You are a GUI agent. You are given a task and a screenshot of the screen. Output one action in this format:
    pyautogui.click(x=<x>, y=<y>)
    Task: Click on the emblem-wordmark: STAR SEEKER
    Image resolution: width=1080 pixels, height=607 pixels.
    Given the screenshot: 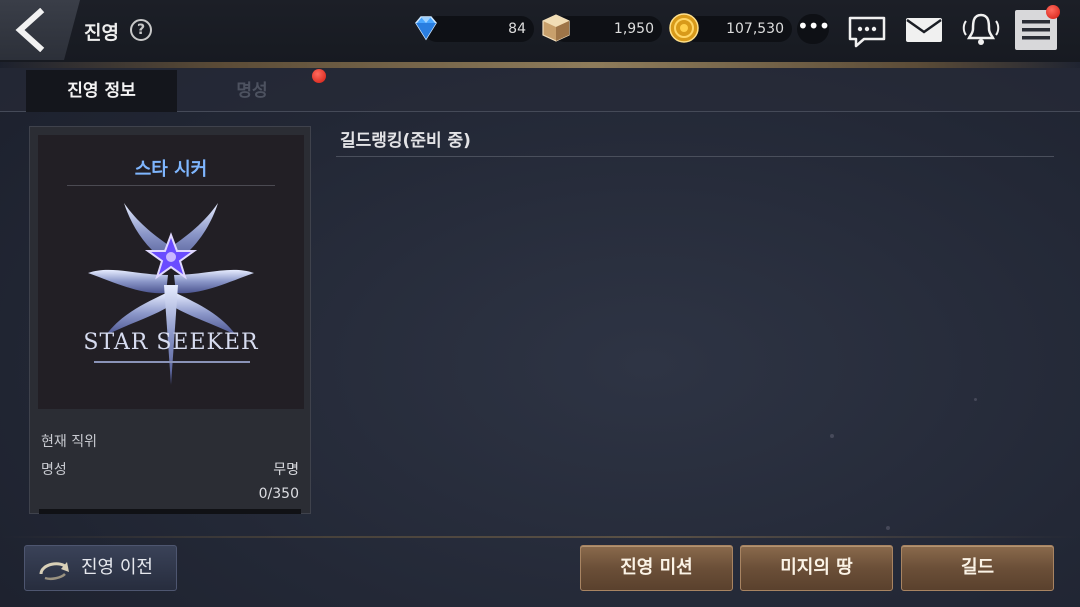 What is the action you would take?
    pyautogui.click(x=171, y=342)
    